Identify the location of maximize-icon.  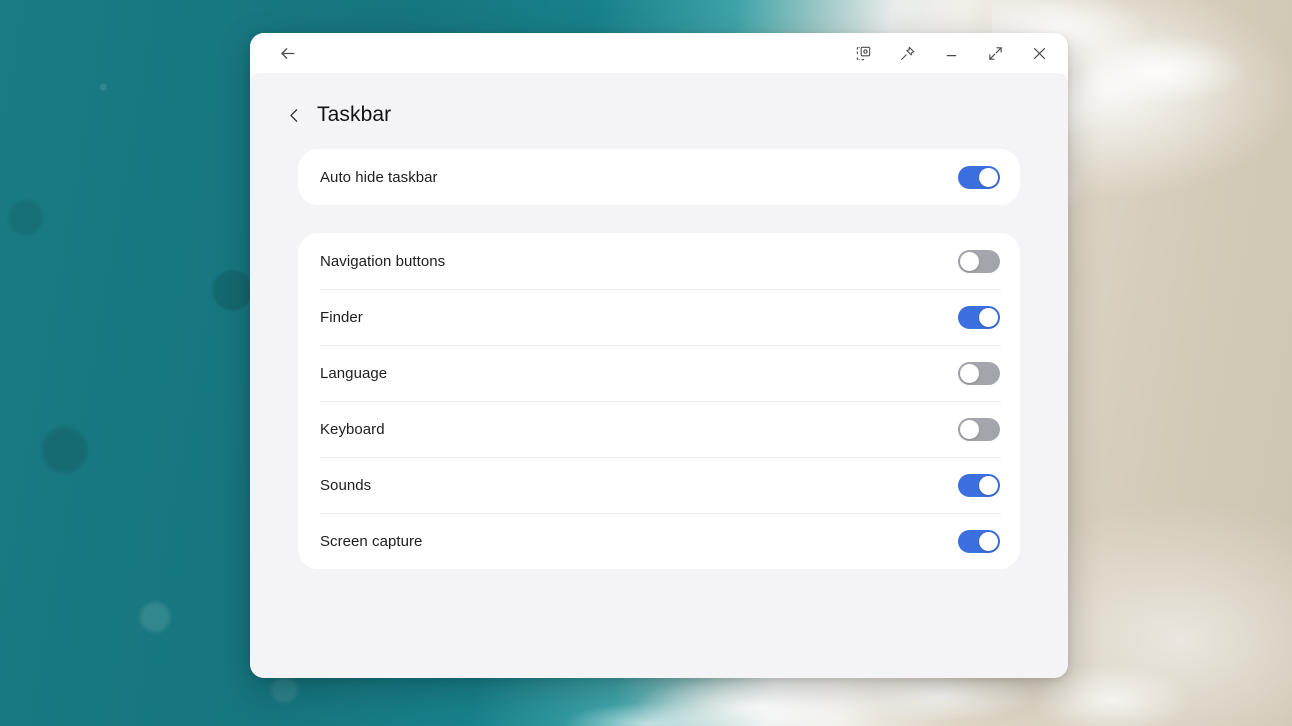
(995, 53).